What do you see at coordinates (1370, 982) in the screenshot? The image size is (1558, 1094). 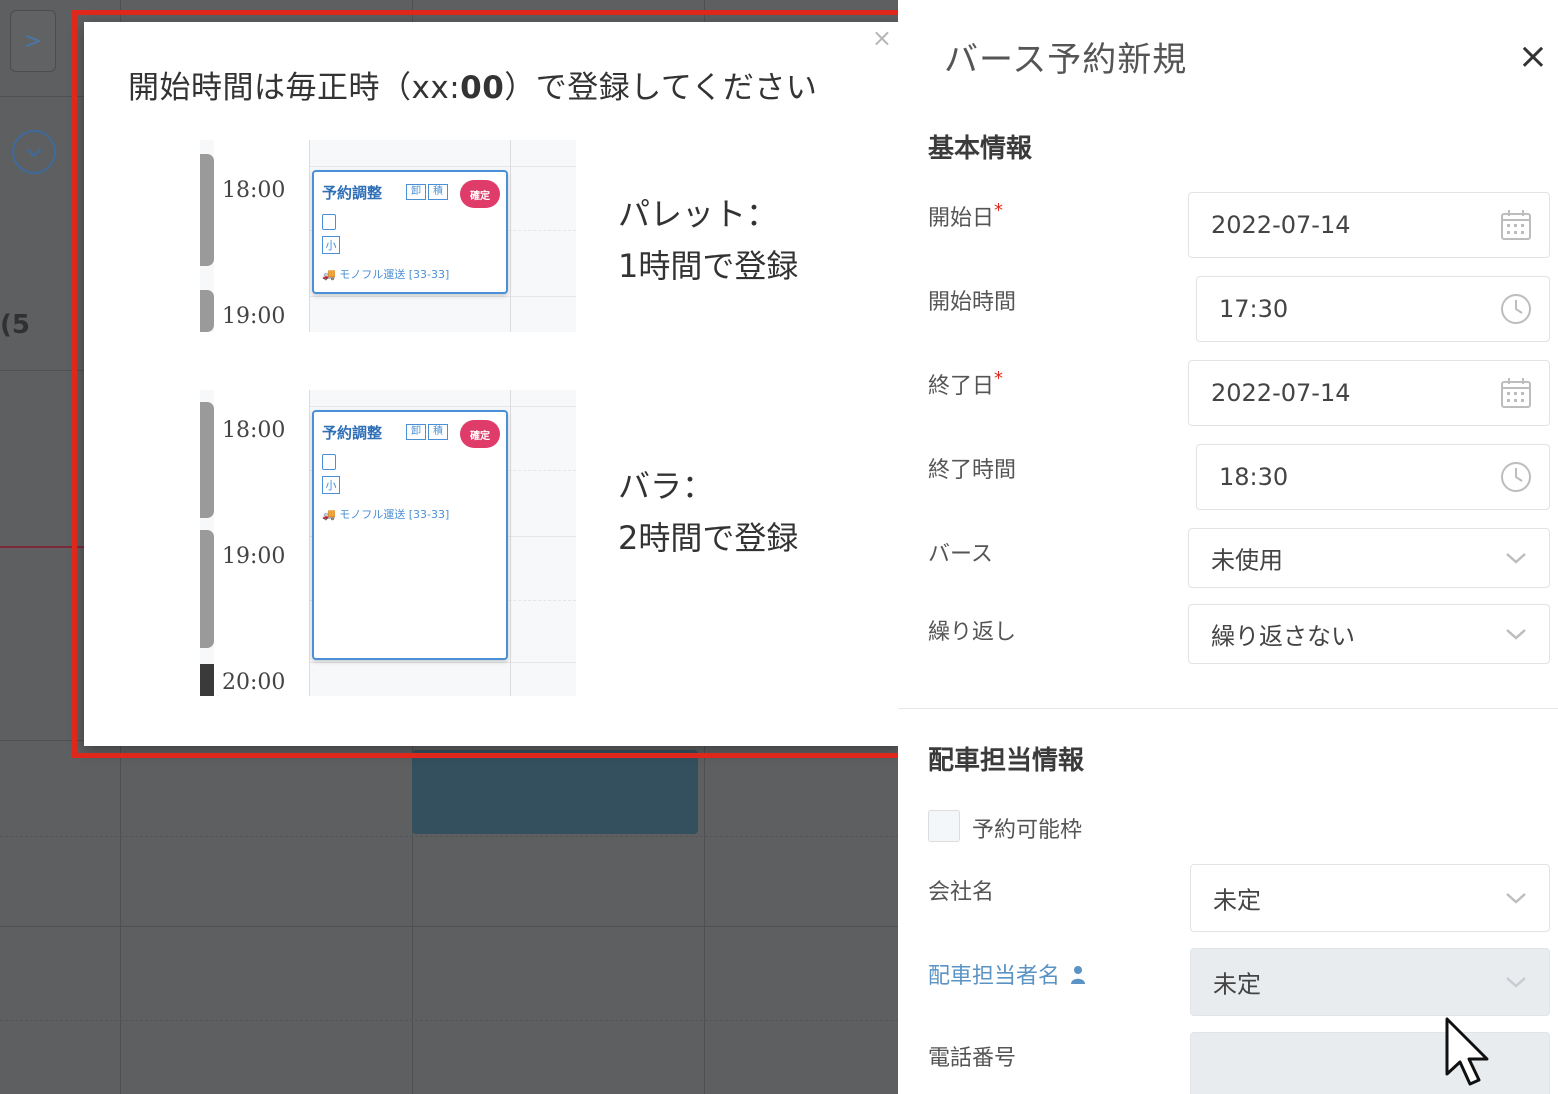 I see `dispatcher-select: 未定` at bounding box center [1370, 982].